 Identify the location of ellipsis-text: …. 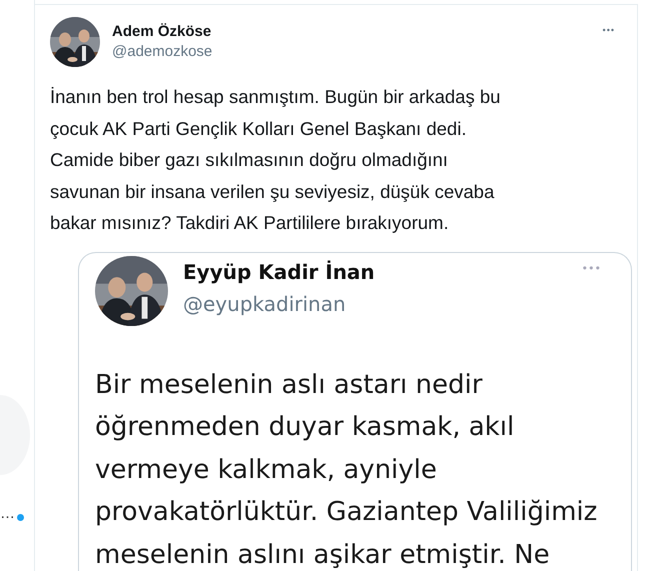
(7, 513).